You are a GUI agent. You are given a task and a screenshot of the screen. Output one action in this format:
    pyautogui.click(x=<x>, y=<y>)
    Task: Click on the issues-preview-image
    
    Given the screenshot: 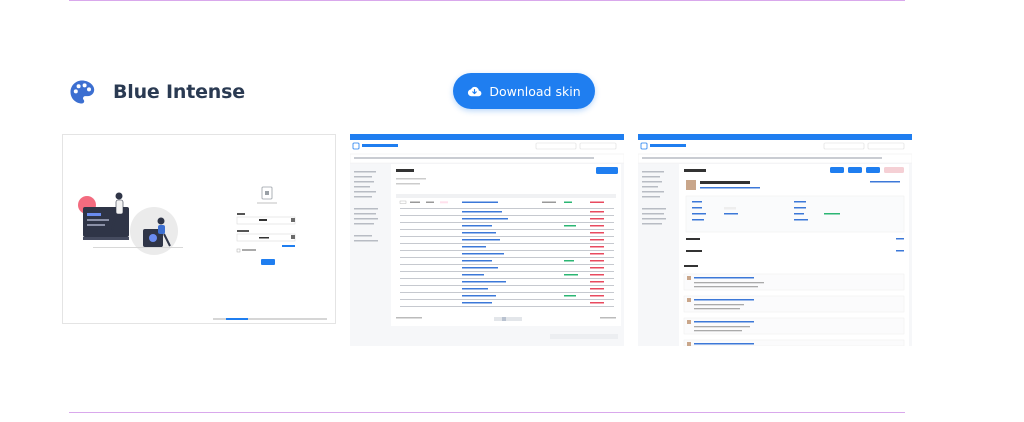 What is the action you would take?
    pyautogui.click(x=487, y=240)
    